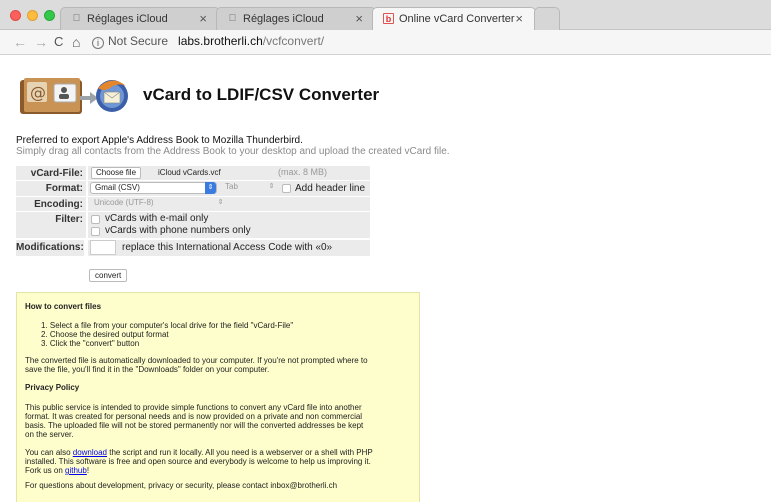  What do you see at coordinates (49, 434) in the screenshot?
I see `privacy-line: on the server.` at bounding box center [49, 434].